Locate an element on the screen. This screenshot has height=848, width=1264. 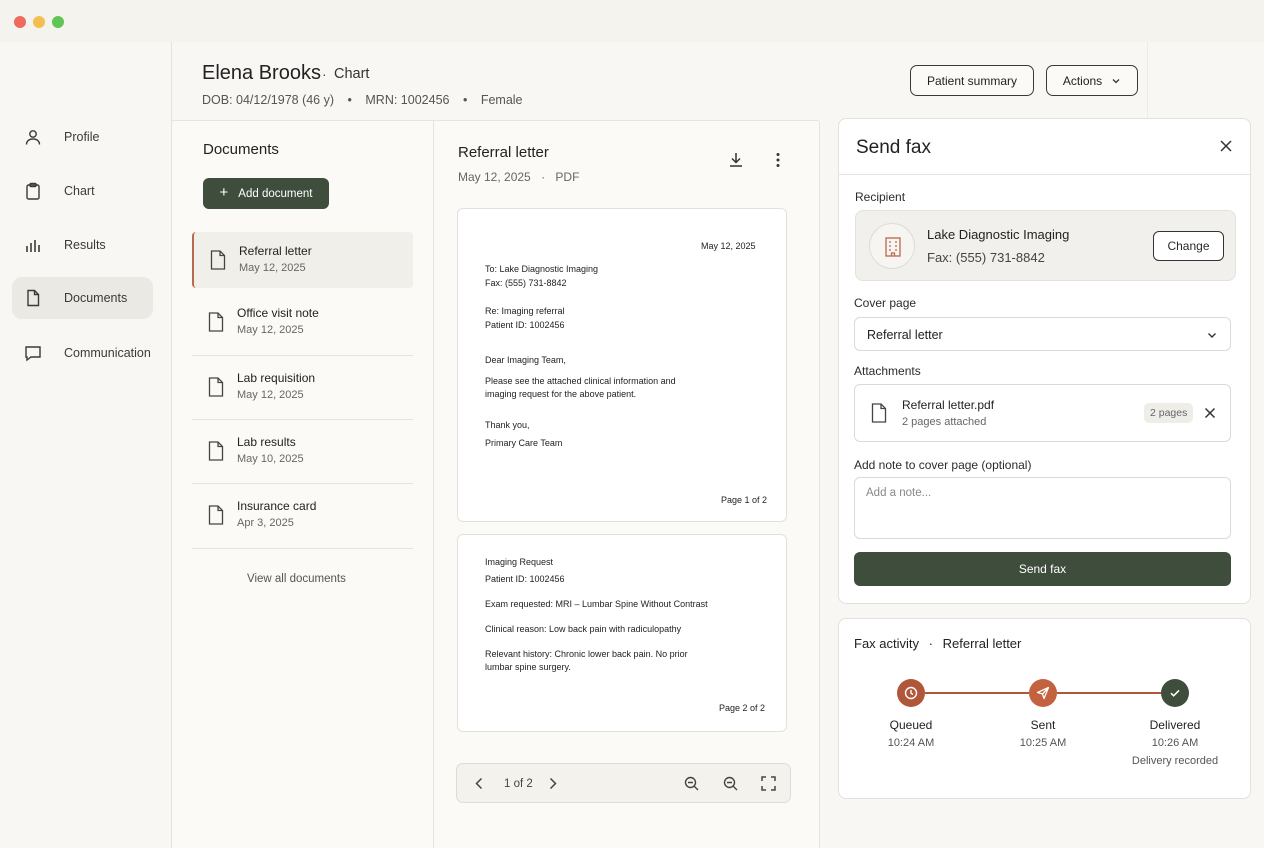
document-name: Referral letter is located at coordinates (275, 251).